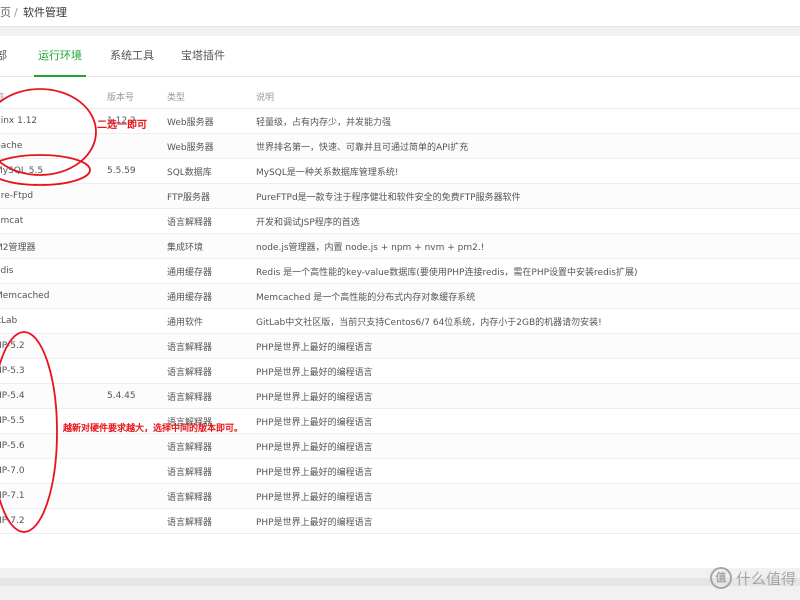 This screenshot has height=600, width=800. What do you see at coordinates (388, 197) in the screenshot?
I see `cell-description: PureFTPd是一款专注于程序健壮和软件安全的免费FTP服务器软件` at bounding box center [388, 197].